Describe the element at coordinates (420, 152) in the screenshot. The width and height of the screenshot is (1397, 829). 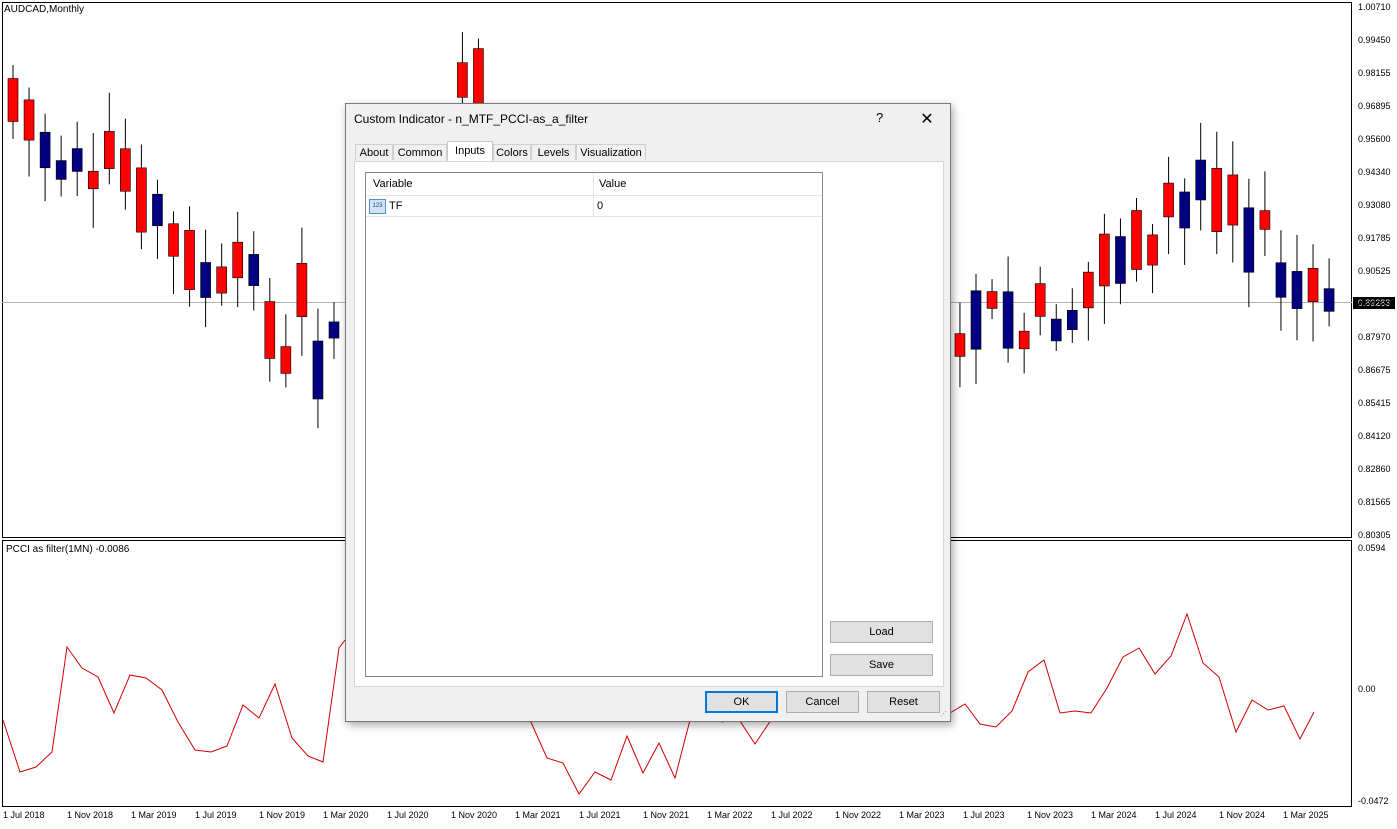
I see `tab-common: Common` at that location.